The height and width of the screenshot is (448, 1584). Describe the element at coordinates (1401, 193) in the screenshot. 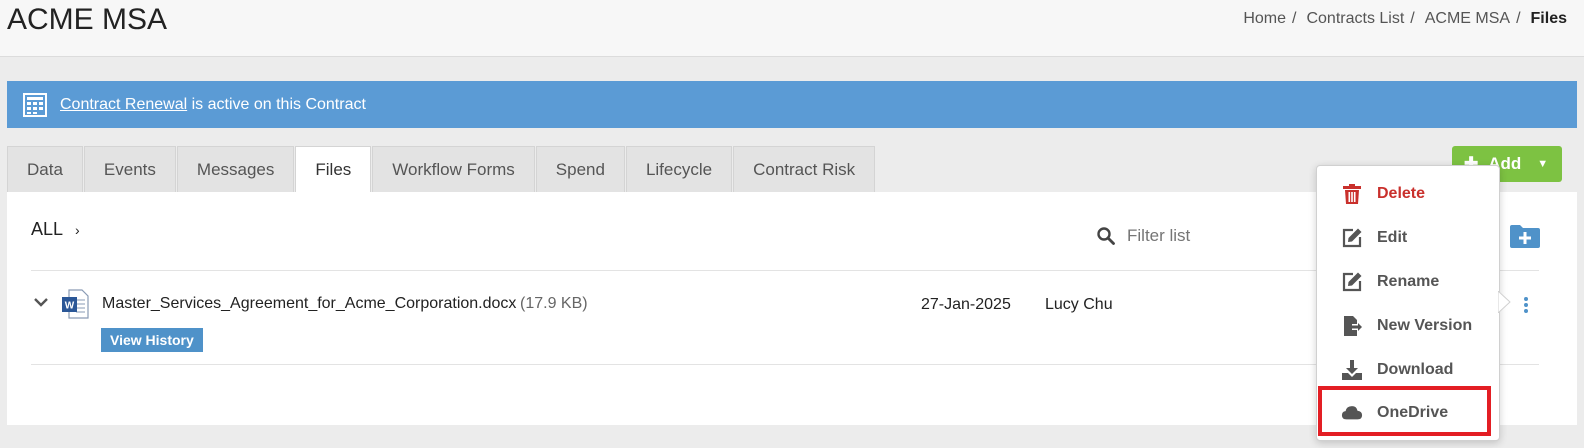

I see `menu-item-label: Delete` at that location.